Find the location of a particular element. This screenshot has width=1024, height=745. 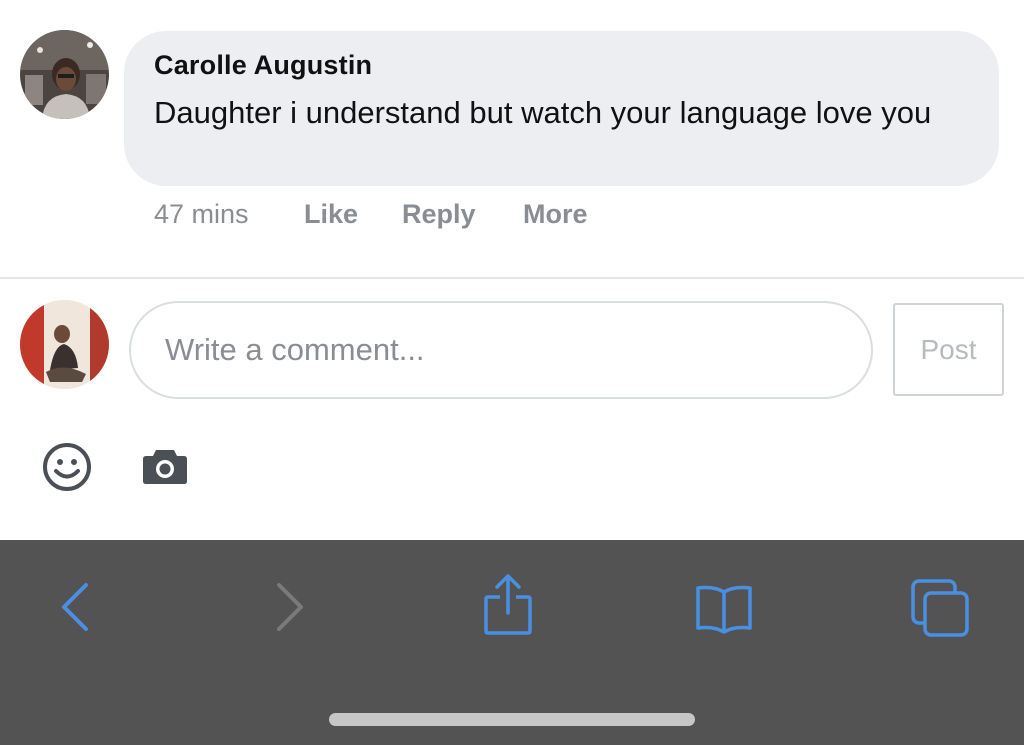

comment-input is located at coordinates (501, 350).